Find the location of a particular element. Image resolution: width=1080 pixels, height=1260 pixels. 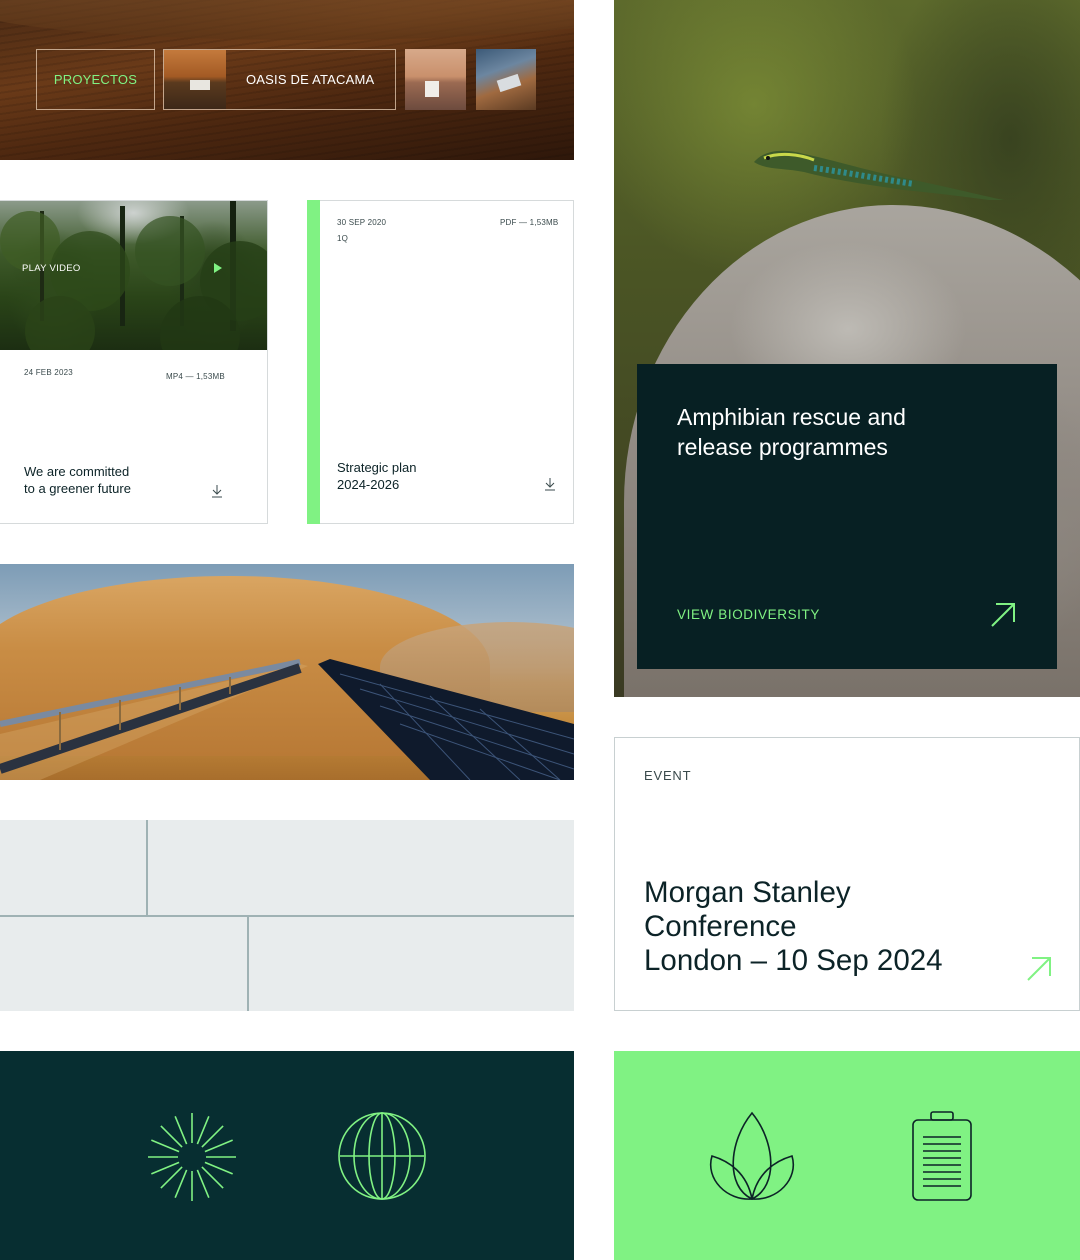

globe-icon is located at coordinates (382, 1156).